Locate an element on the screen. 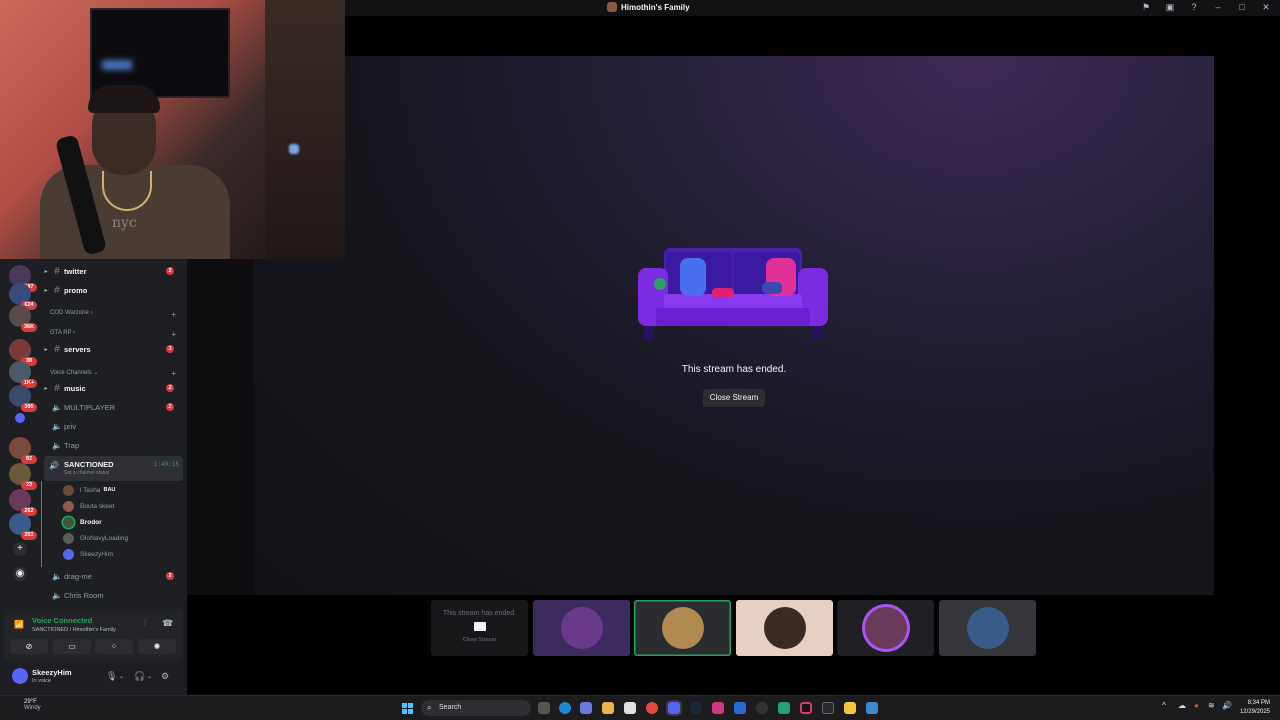  channel-status: Set a channel status is located at coordinates (86, 473).